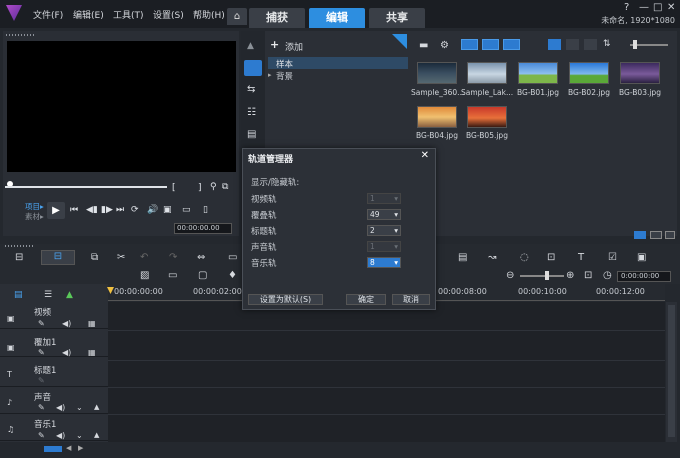  I want to click on chevron-right-icon: ▸, so click(270, 75).